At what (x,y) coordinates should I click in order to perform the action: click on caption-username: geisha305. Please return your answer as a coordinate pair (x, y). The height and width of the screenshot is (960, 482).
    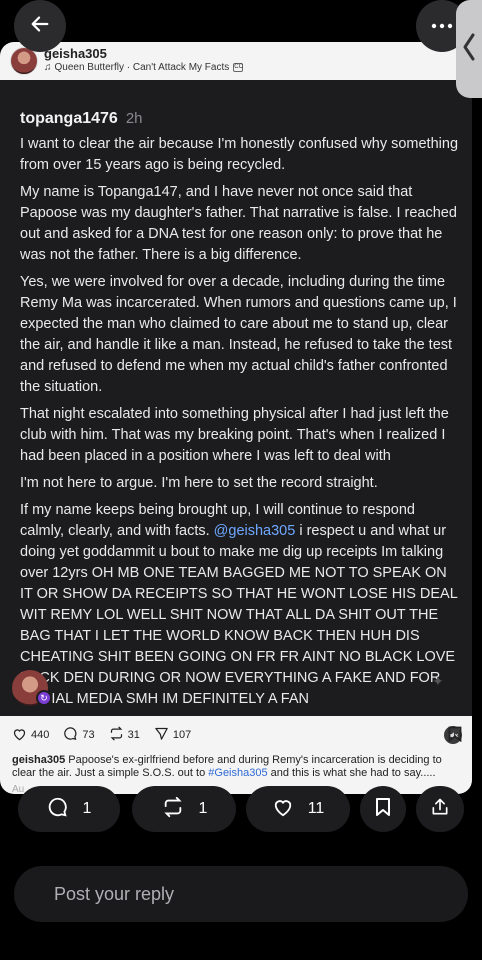
    Looking at the image, I should click on (38, 760).